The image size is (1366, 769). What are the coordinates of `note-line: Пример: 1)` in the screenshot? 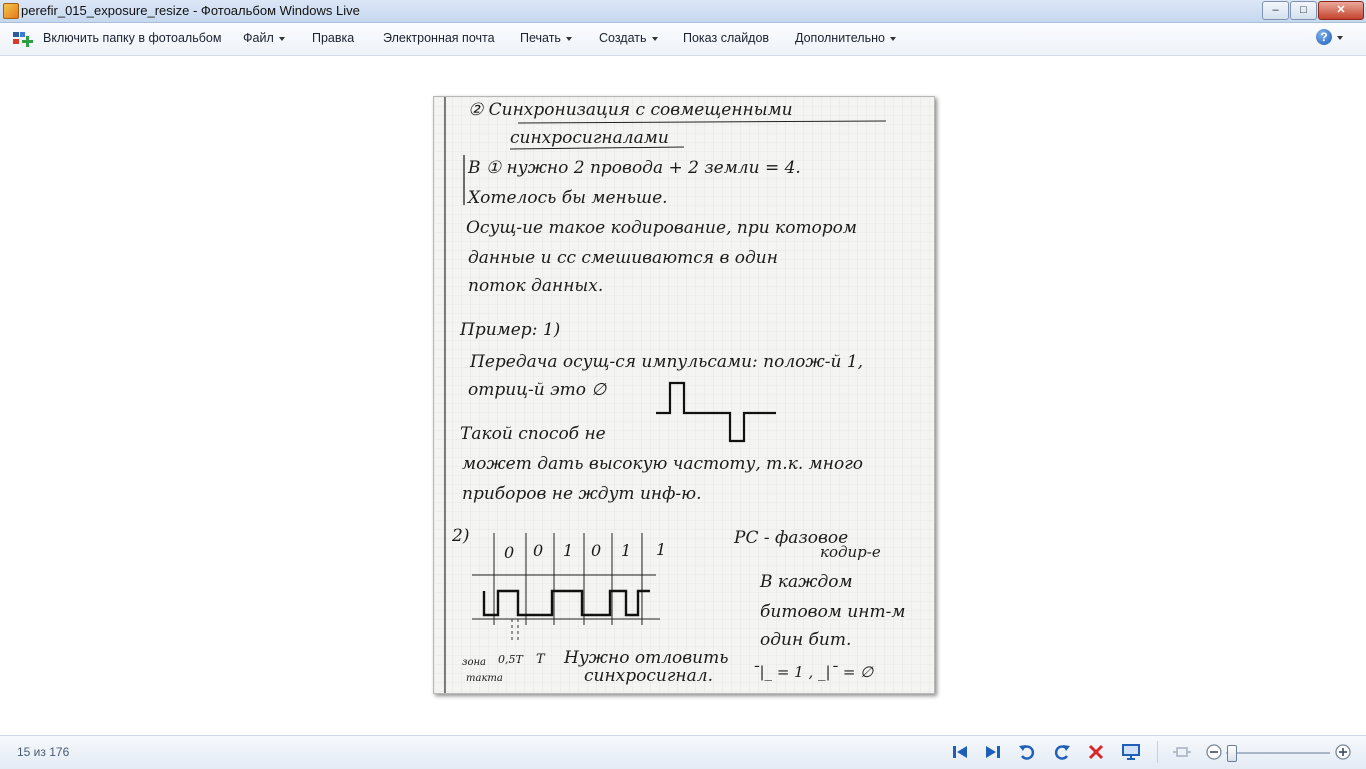 It's located at (509, 330).